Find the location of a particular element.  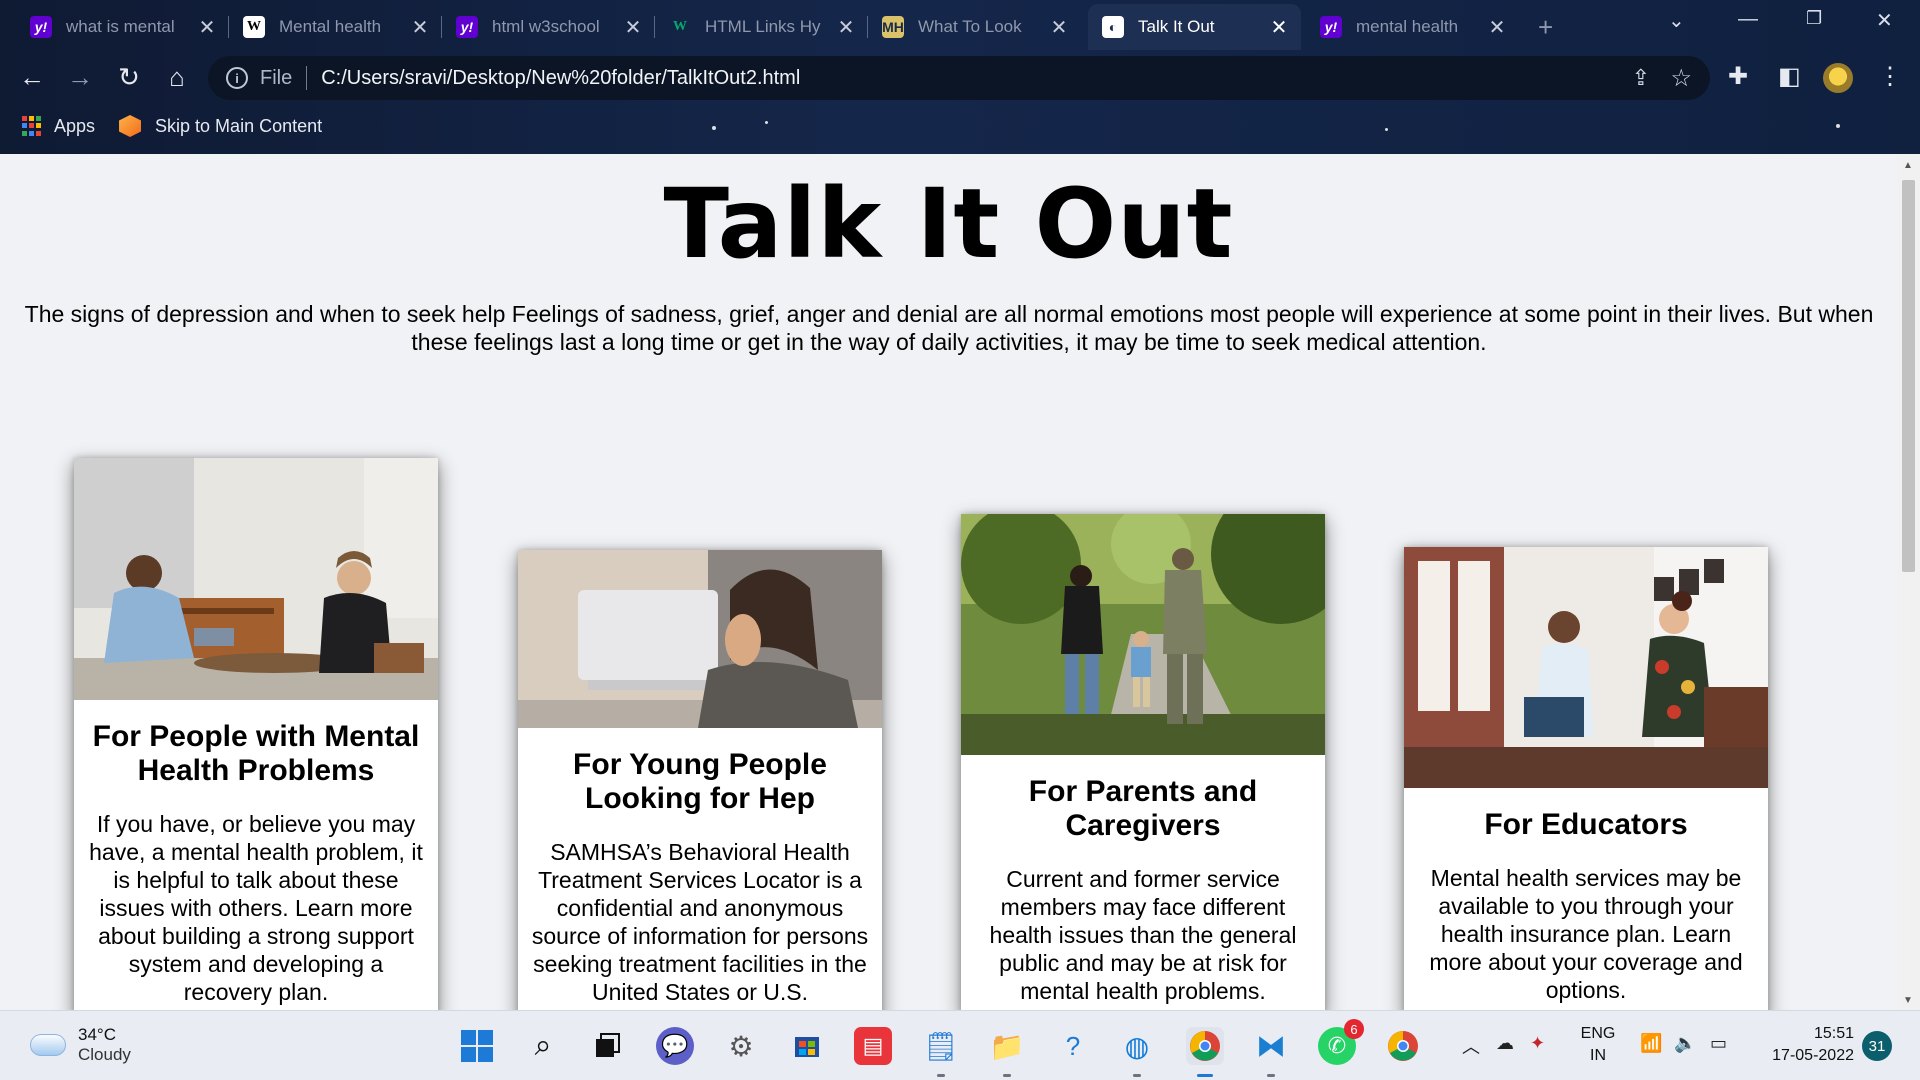

tab-mentalhealth-gov: MH What To Look ✕ is located at coordinates (974, 27).